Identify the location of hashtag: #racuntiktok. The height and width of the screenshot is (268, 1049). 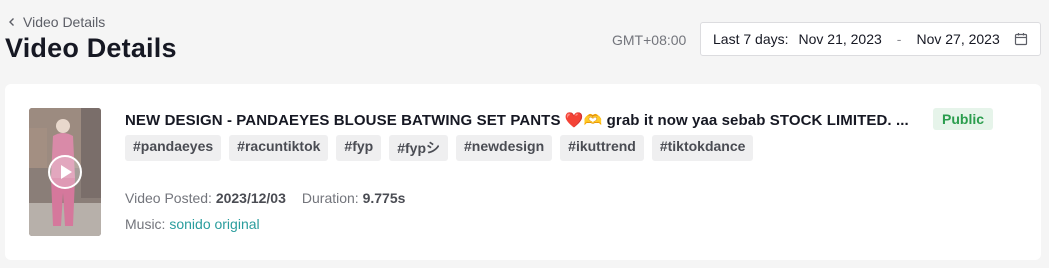
(279, 148).